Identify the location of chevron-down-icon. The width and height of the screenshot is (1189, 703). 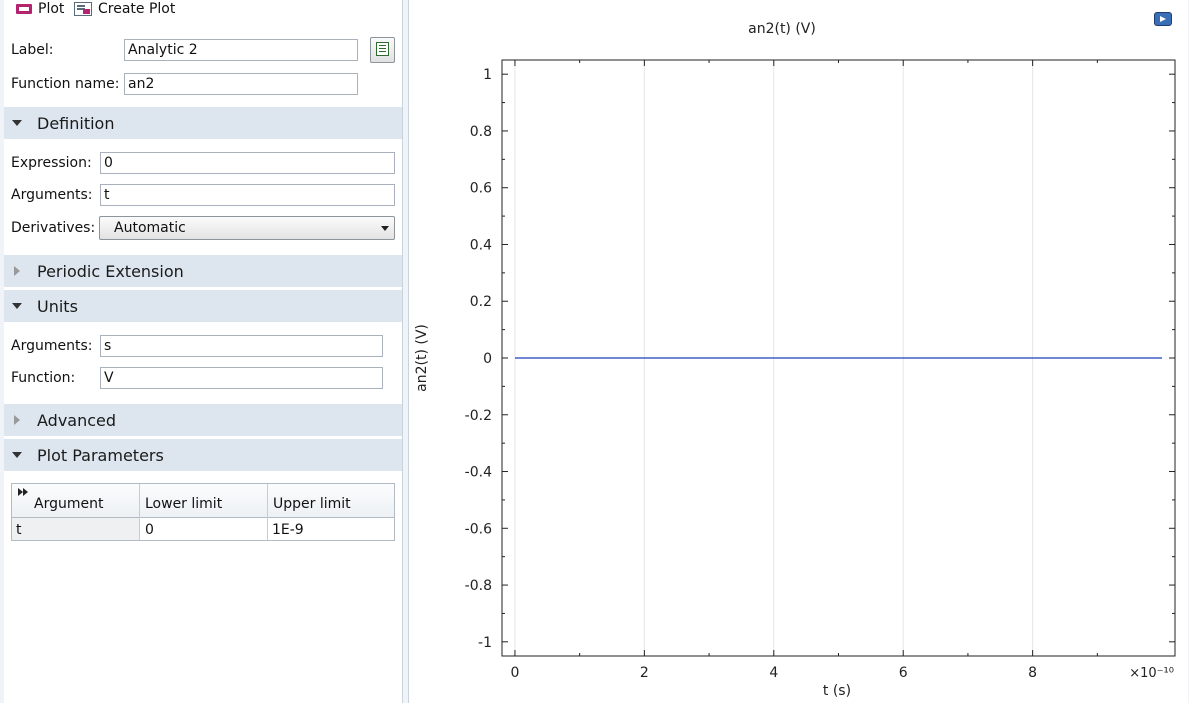
(385, 228).